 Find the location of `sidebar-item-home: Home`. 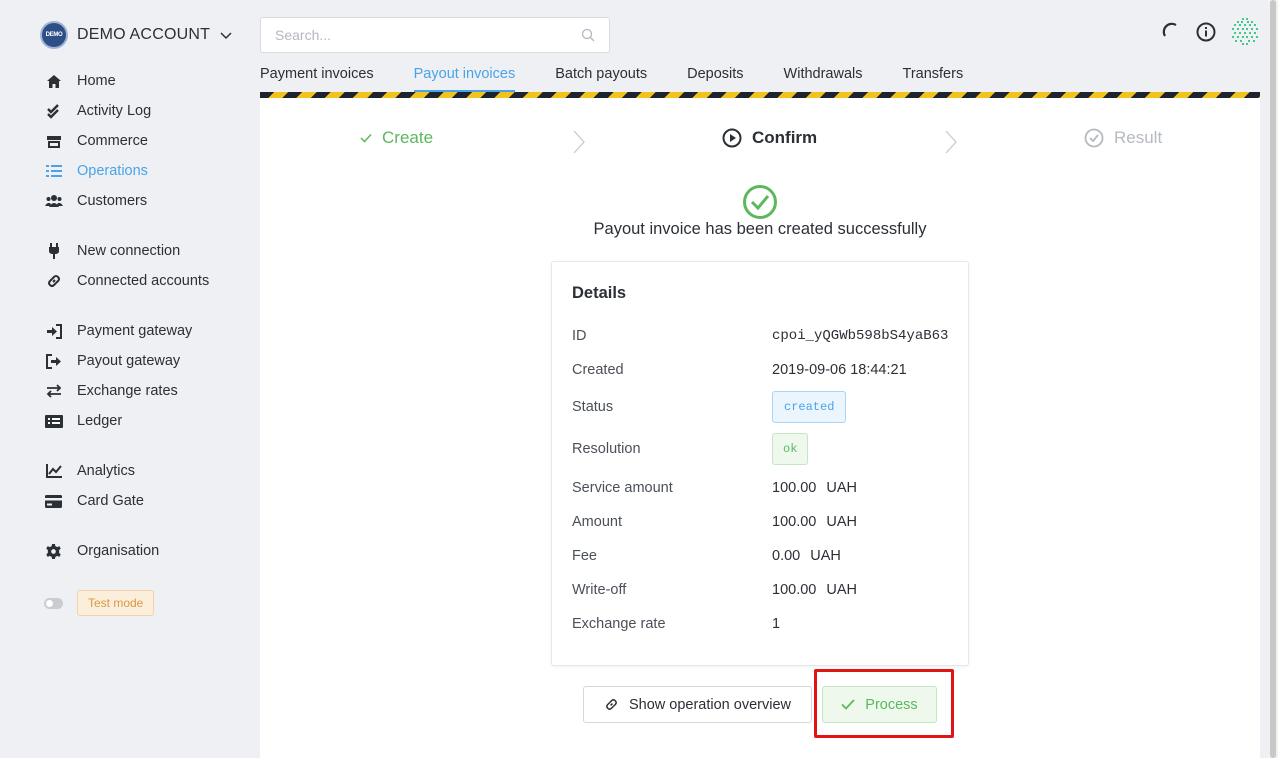

sidebar-item-home: Home is located at coordinates (126, 81).